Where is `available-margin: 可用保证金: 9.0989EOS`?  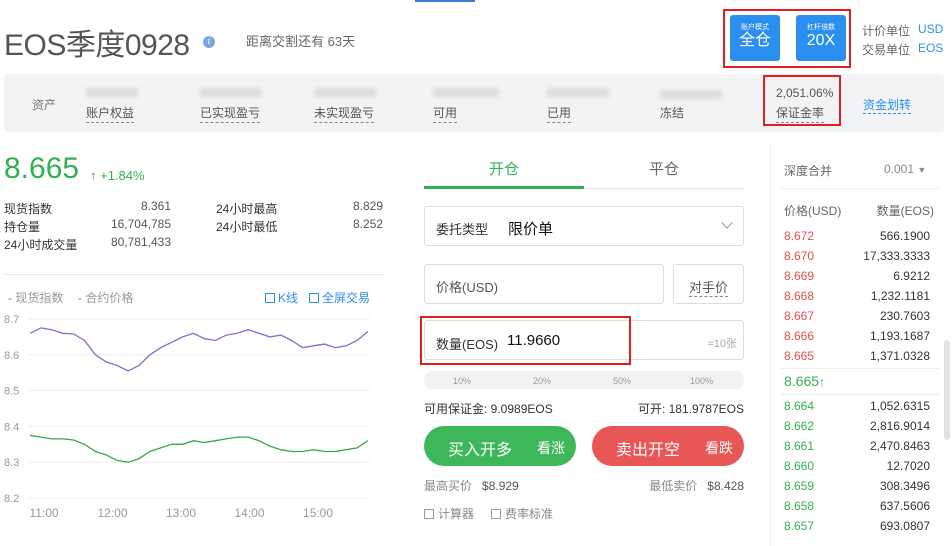 available-margin: 可用保证金: 9.0989EOS is located at coordinates (488, 409).